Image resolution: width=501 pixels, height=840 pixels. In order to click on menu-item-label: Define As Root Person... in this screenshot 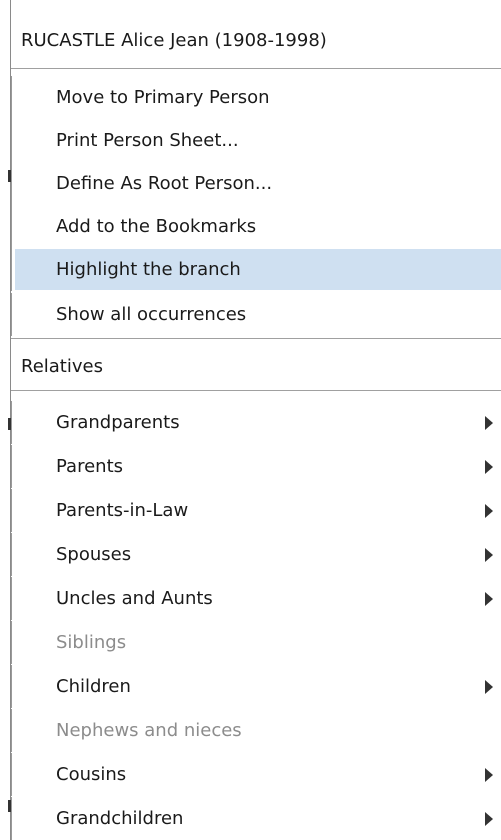, I will do `click(164, 183)`.